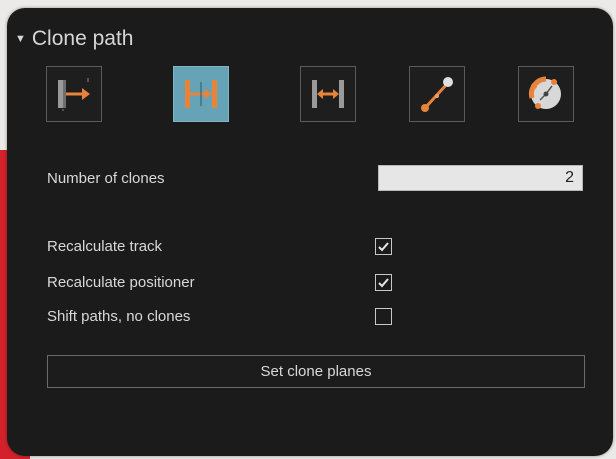  I want to click on panel-header: ▼ Clone path, so click(74, 39).